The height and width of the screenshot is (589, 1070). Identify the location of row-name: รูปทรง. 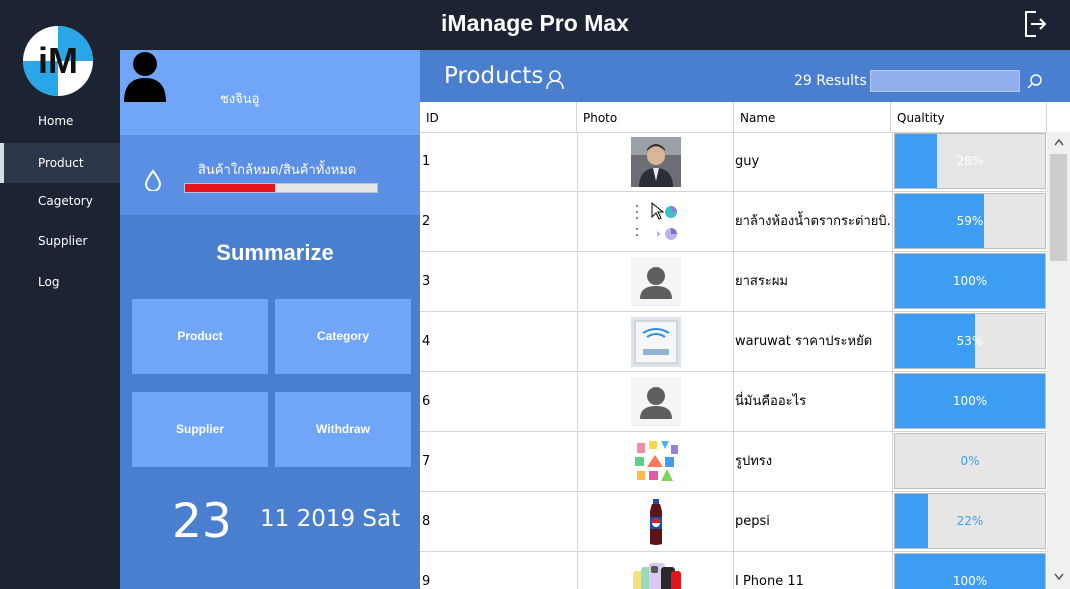
(754, 461).